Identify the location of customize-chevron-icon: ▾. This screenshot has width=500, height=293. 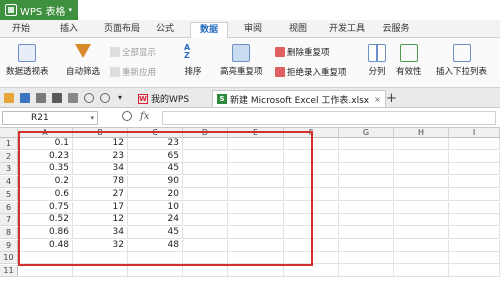
(122, 98).